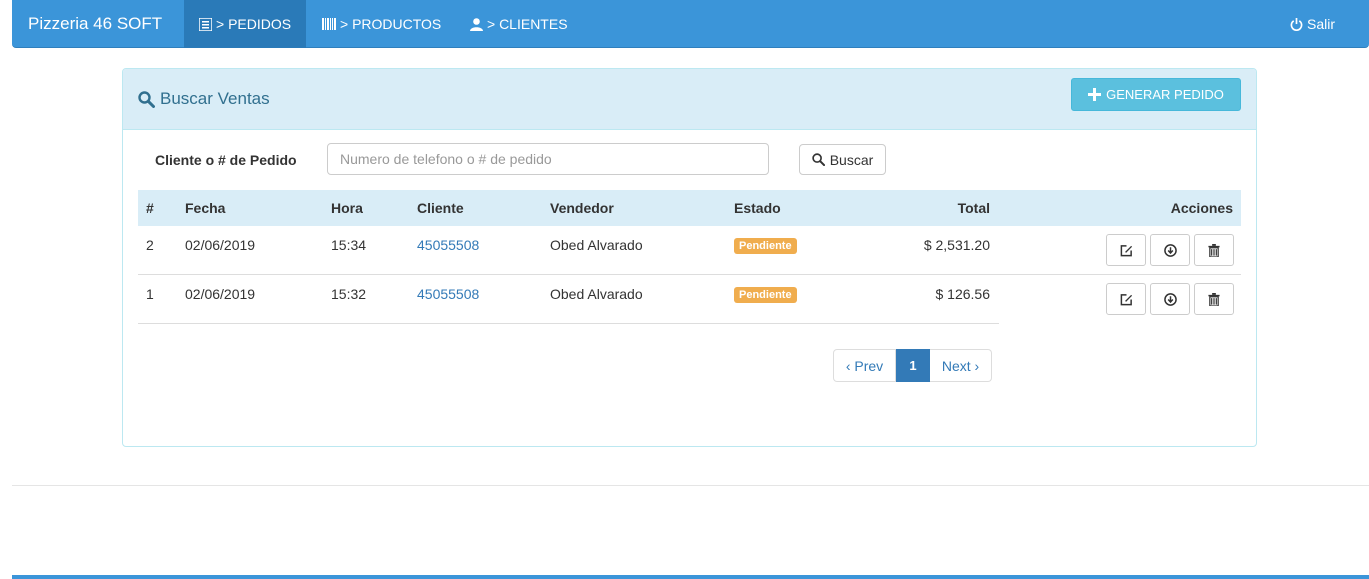  What do you see at coordinates (690, 485) in the screenshot?
I see `footer-divider` at bounding box center [690, 485].